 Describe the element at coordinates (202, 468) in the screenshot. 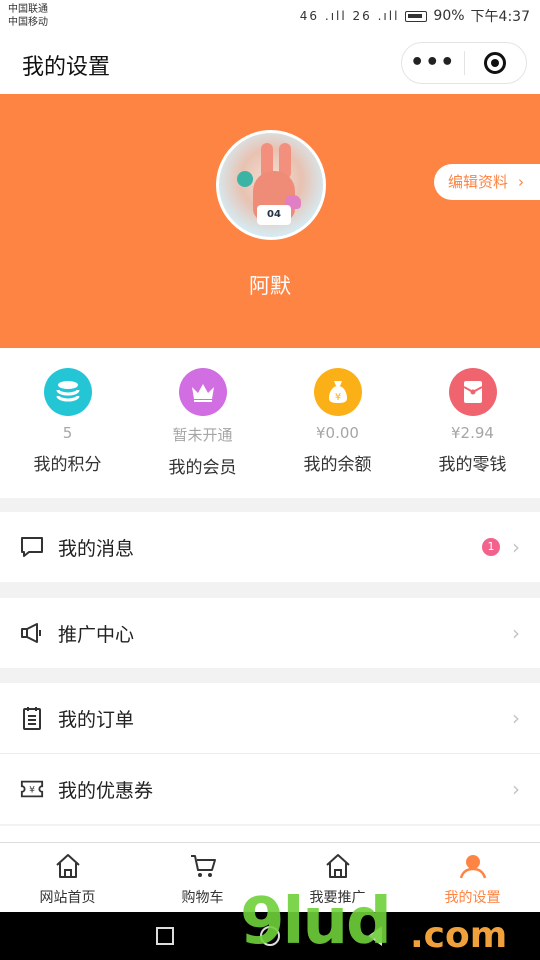

I see `stat-label: 我的会员` at that location.